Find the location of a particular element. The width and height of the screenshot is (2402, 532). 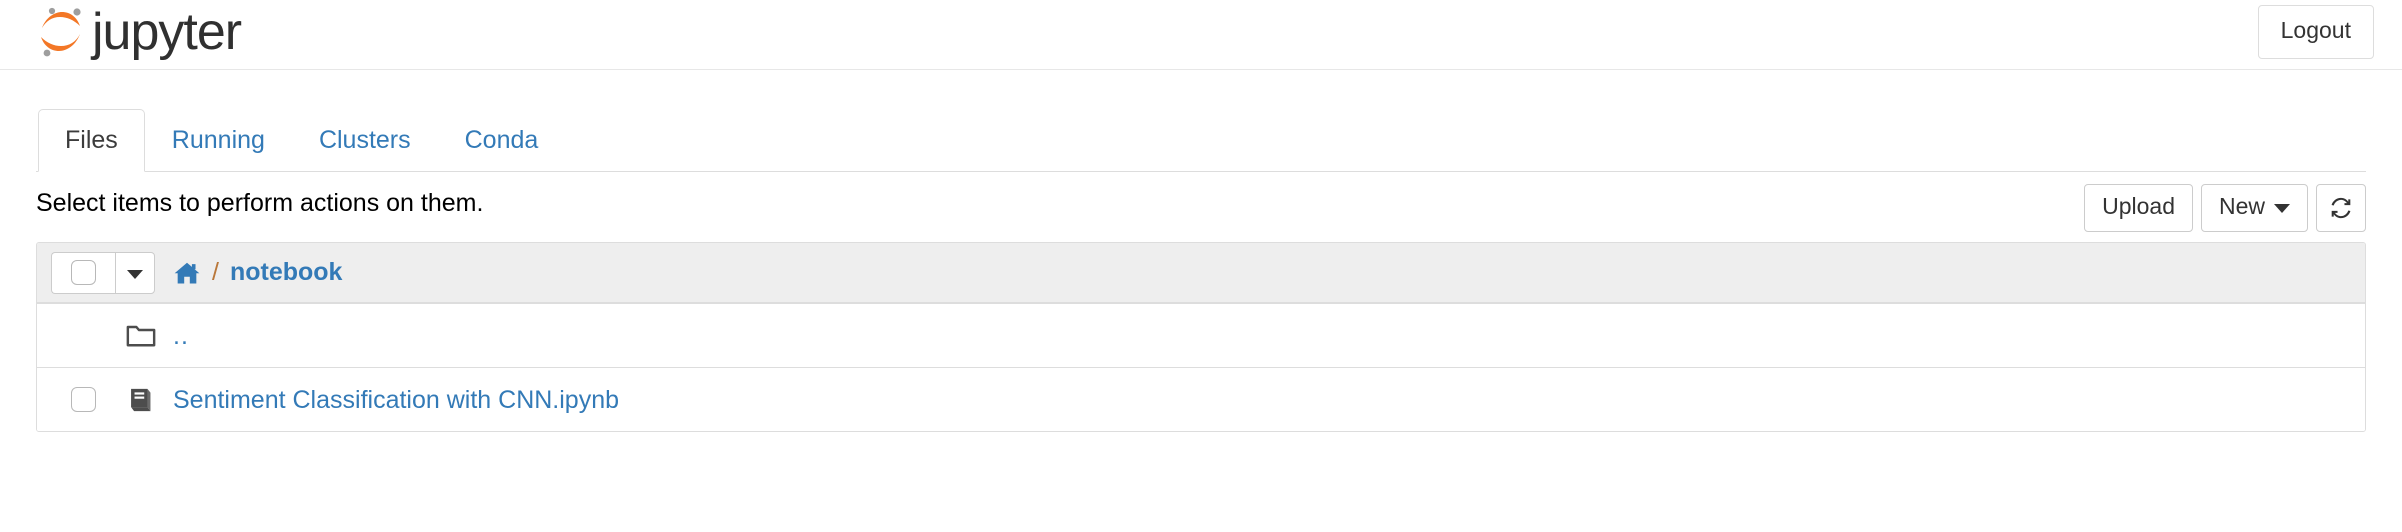

notebook-icon is located at coordinates (141, 400).